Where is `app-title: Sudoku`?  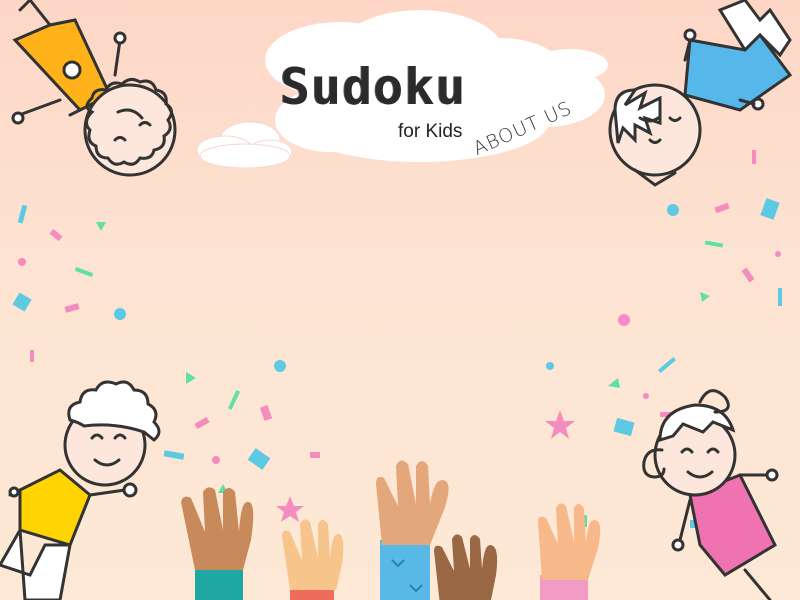 app-title: Sudoku is located at coordinates (373, 87).